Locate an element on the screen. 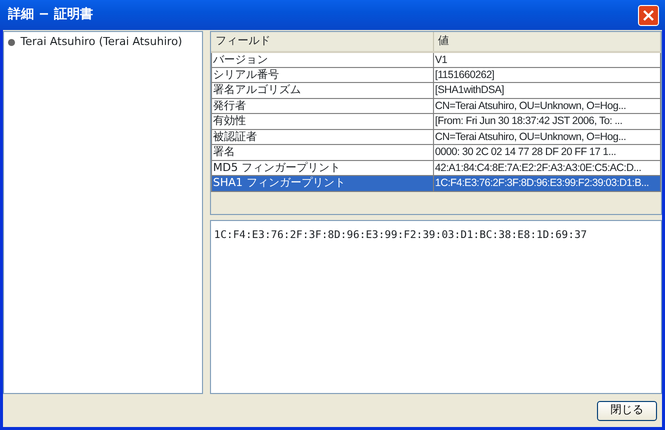 This screenshot has height=430, width=665. field-cell: 署名 is located at coordinates (323, 152).